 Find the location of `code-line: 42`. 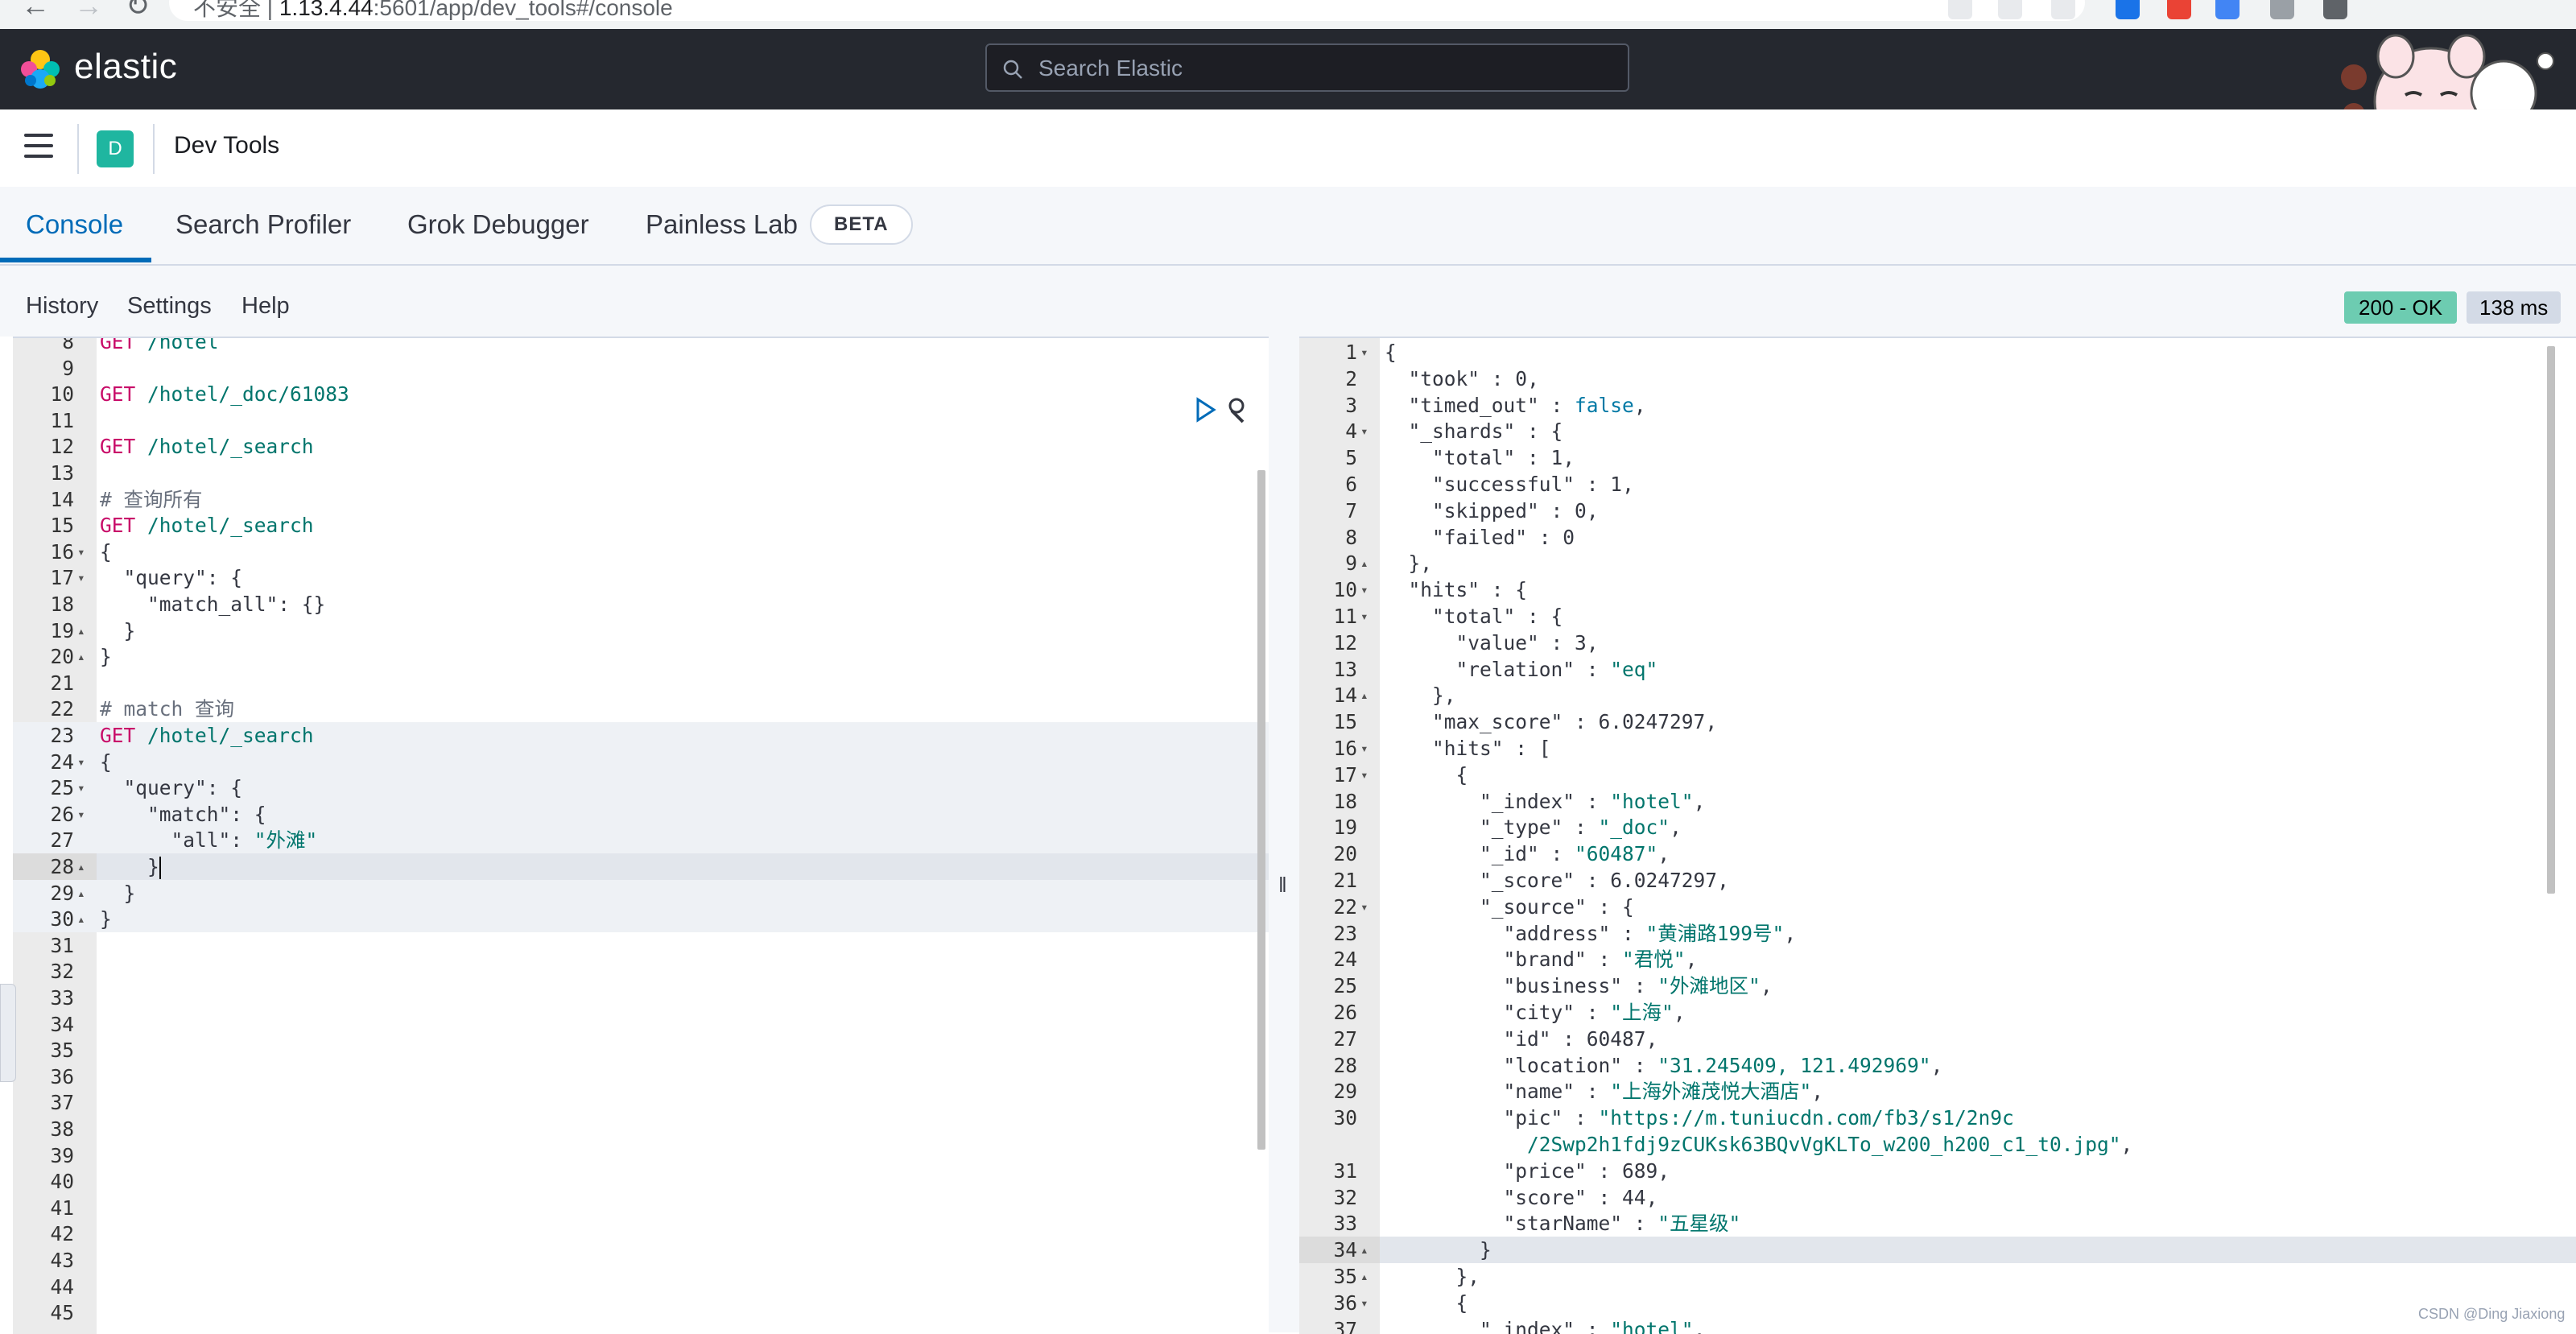

code-line: 42 is located at coordinates (641, 1233).